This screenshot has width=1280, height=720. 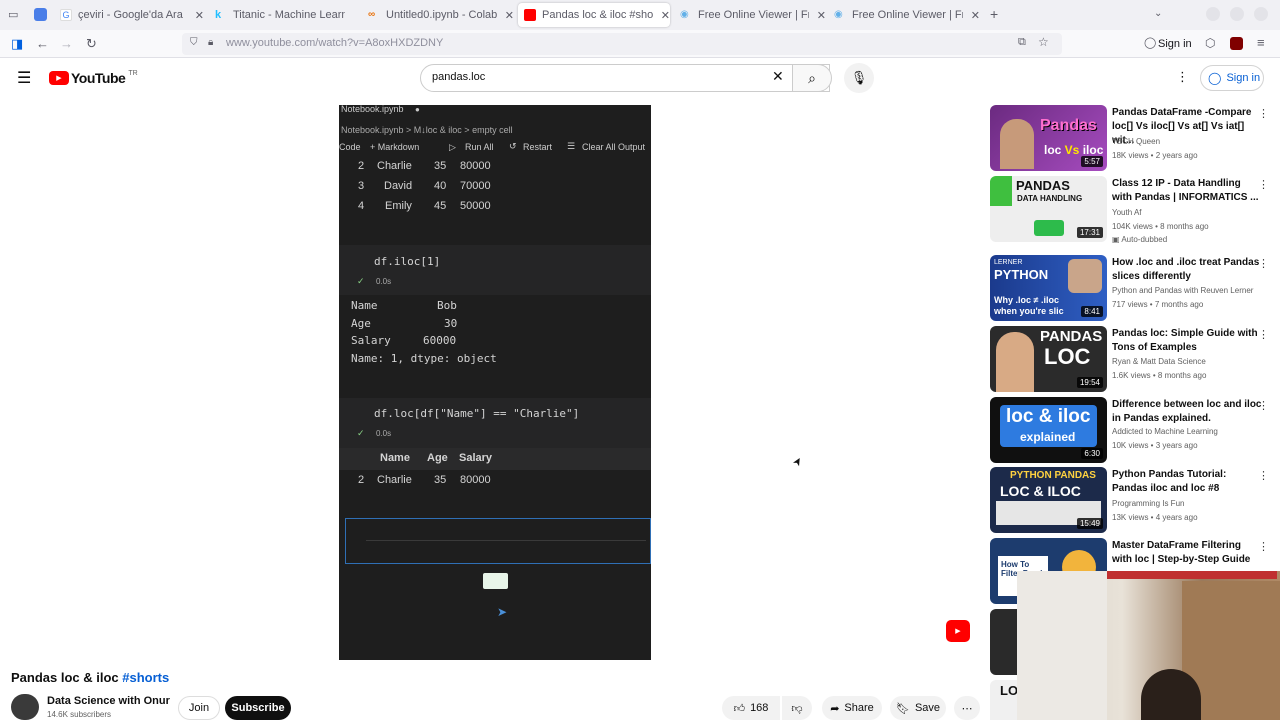 I want to click on video-thumbnail: loc & iloc explained 6:30, so click(x=1048, y=430).